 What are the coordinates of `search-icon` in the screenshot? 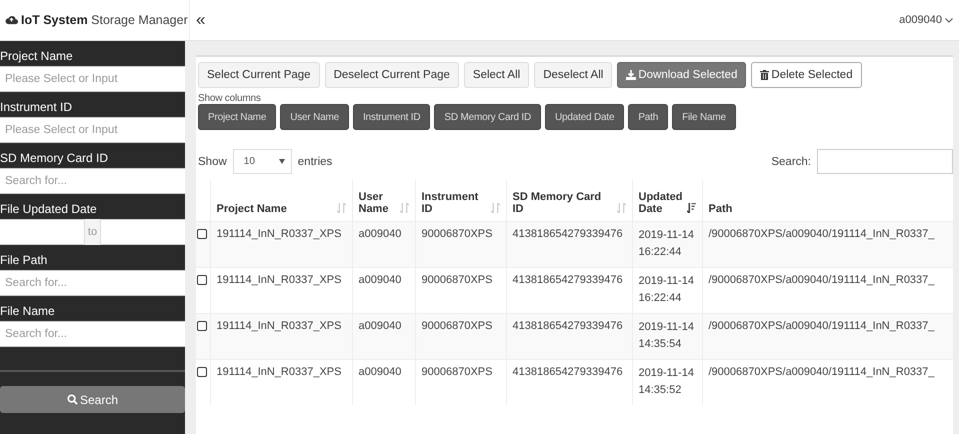 It's located at (72, 399).